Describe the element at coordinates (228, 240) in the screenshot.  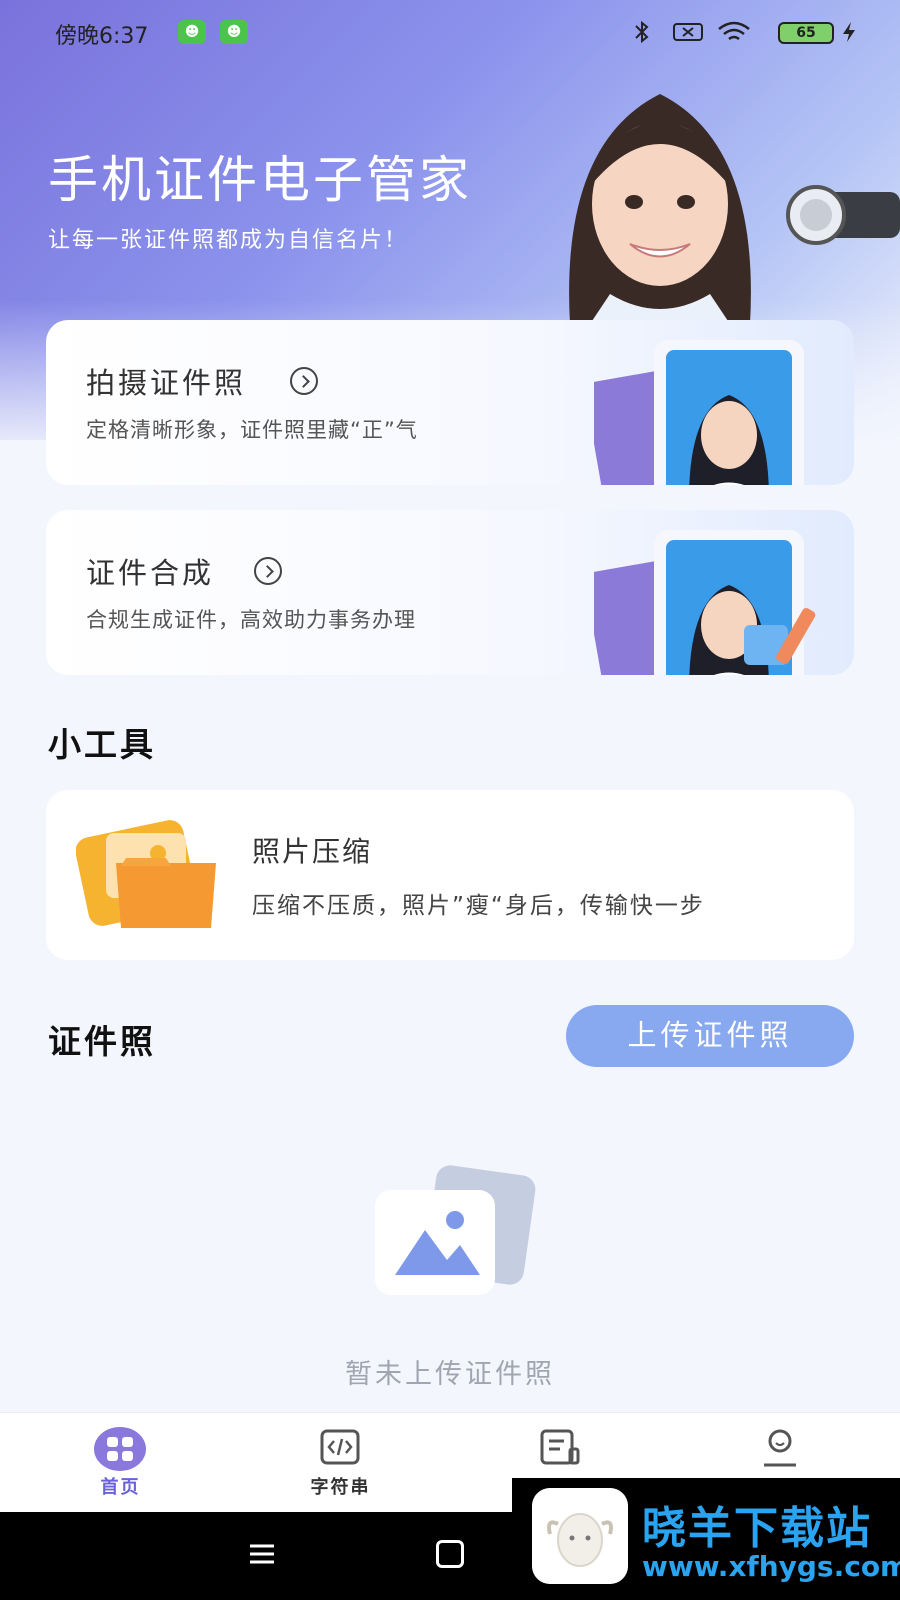
I see `hero-subtitle: 让每一张证件照都成为自信名片！` at that location.